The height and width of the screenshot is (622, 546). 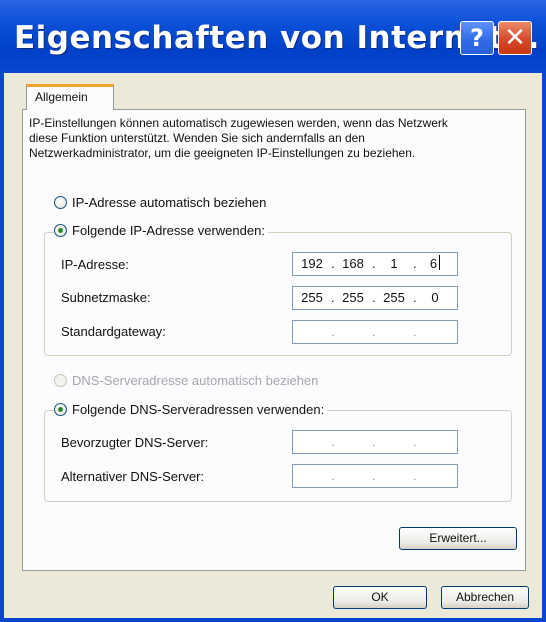 I want to click on default-gateway-label: Standardgateway:, so click(x=113, y=331).